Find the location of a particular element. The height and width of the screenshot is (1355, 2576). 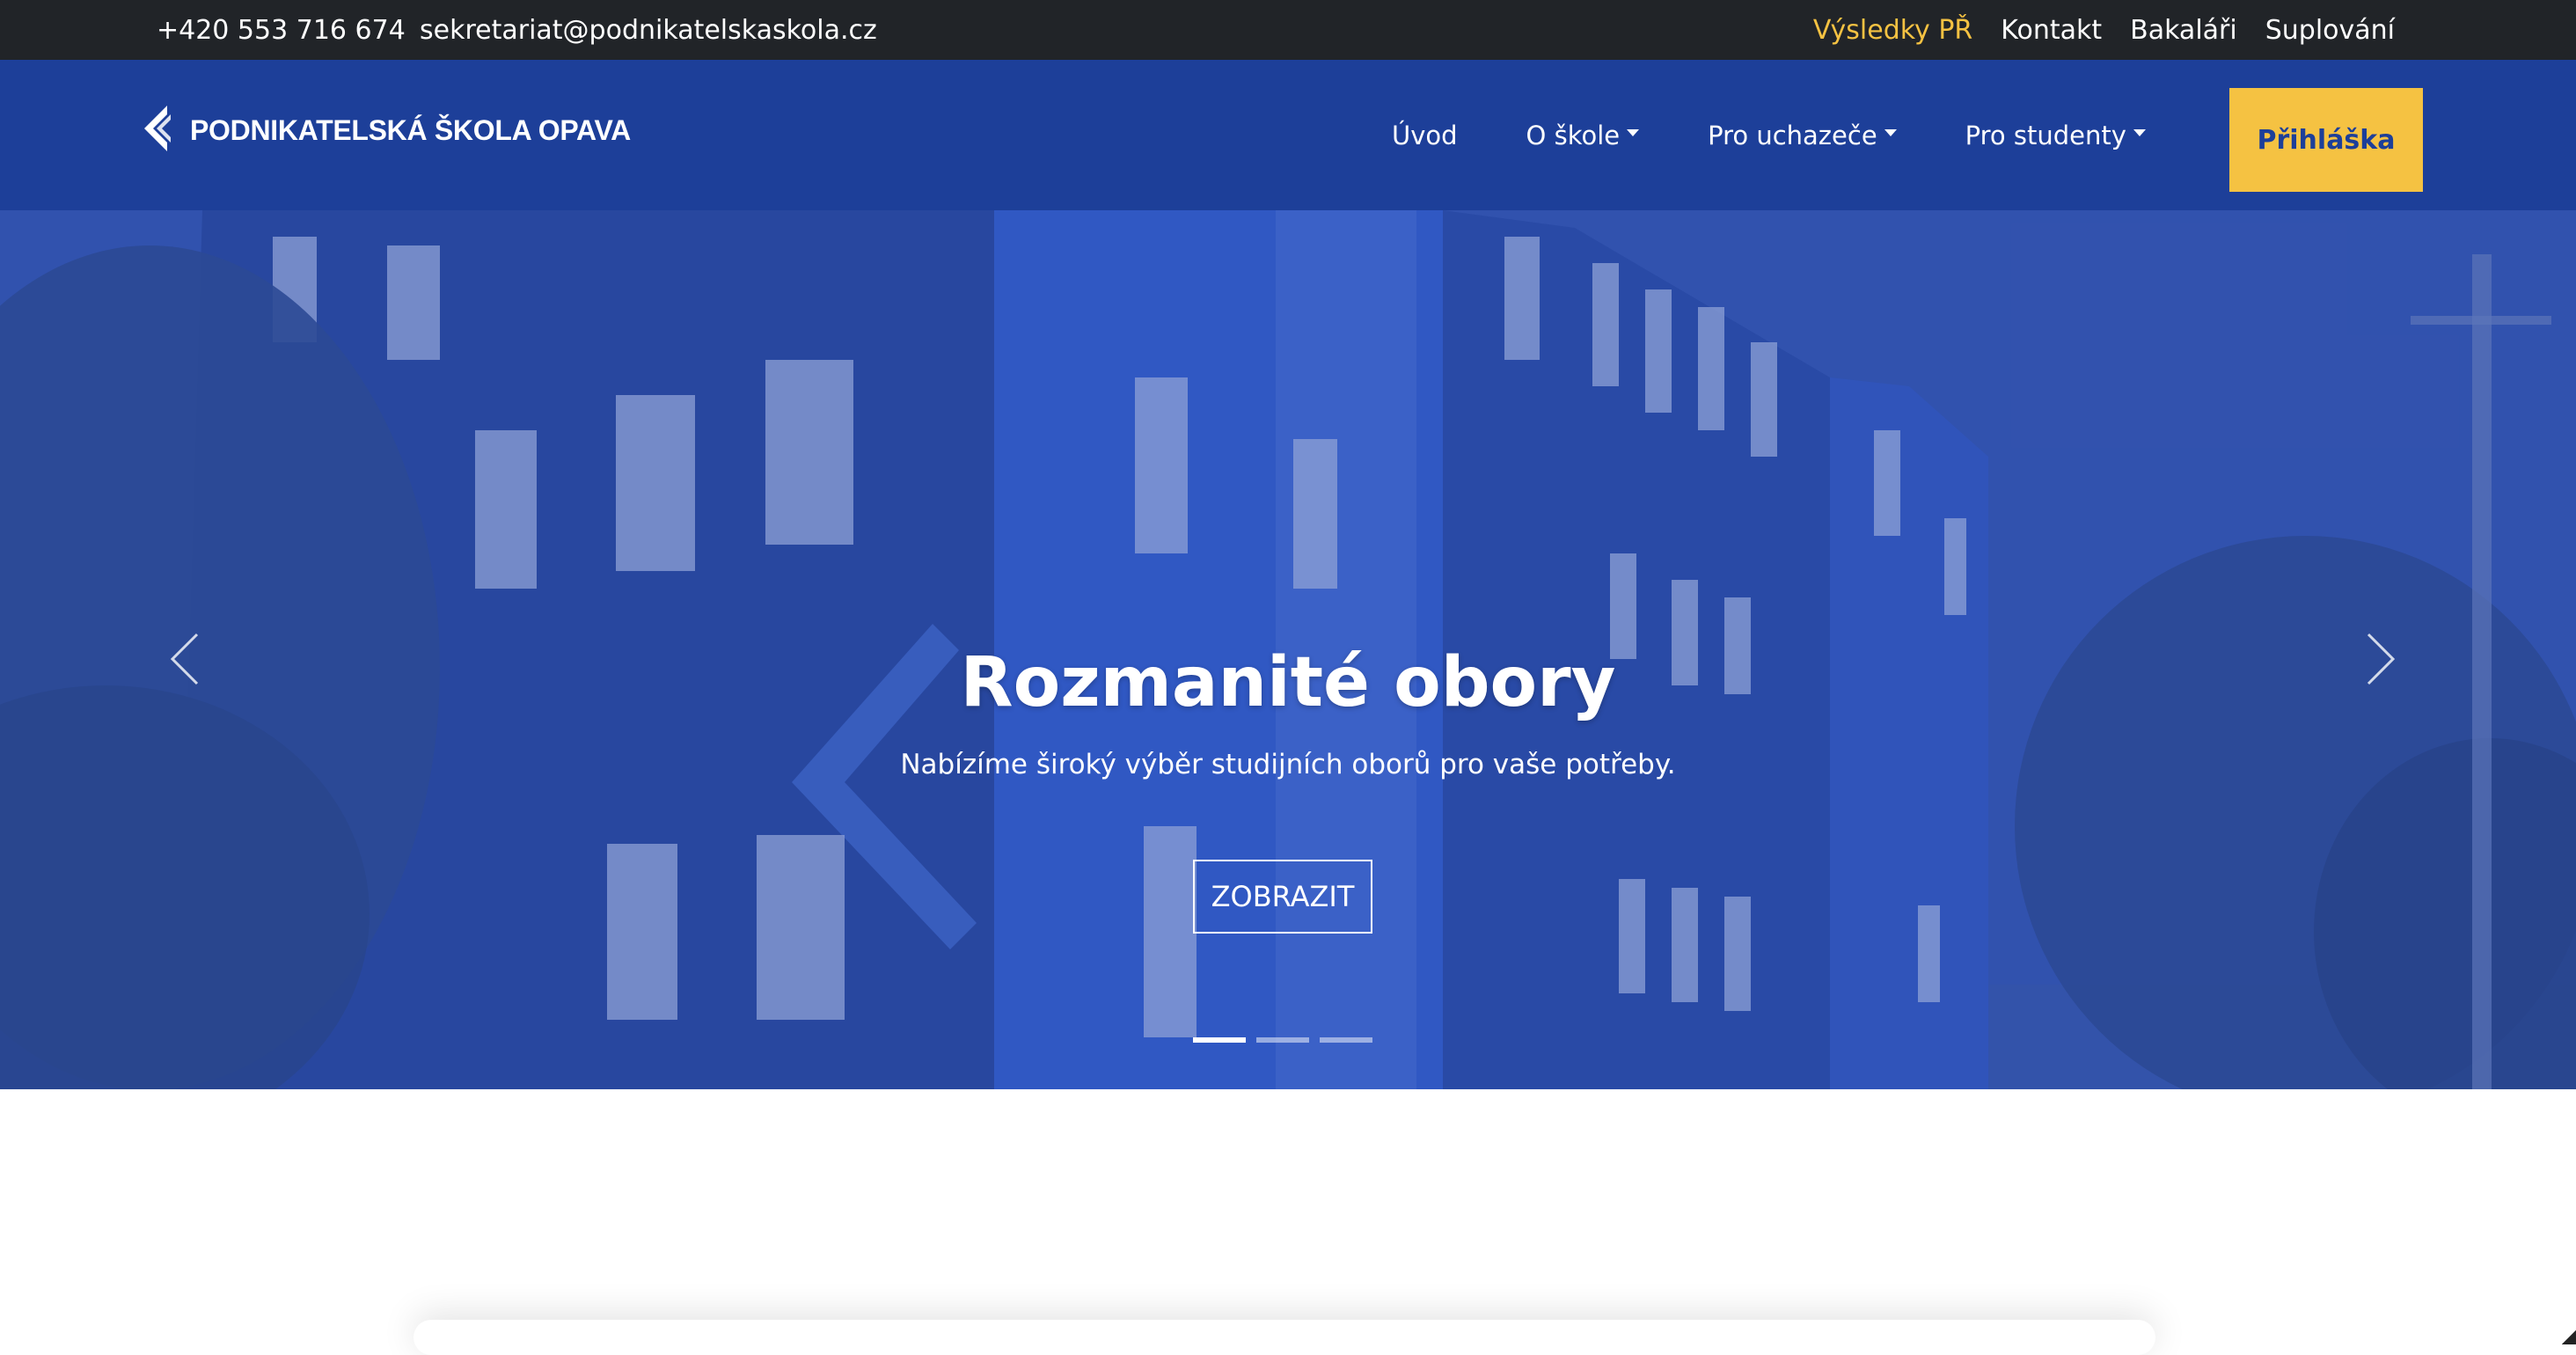

nav-item-uvod: Úvod is located at coordinates (1425, 135).